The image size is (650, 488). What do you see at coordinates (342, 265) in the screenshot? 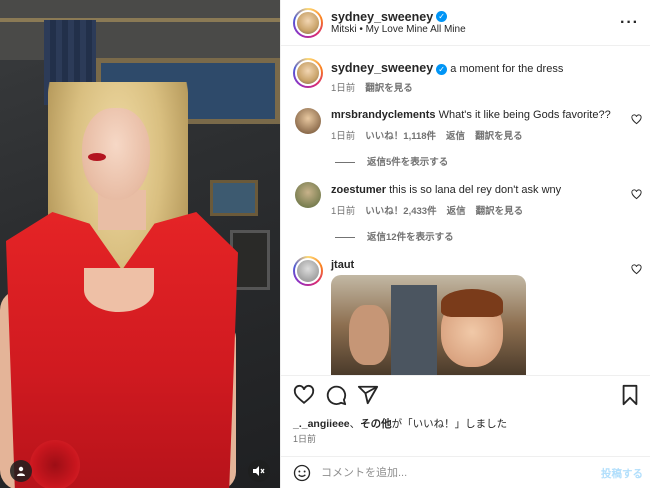
I see `commenter-username: jtaut` at bounding box center [342, 265].